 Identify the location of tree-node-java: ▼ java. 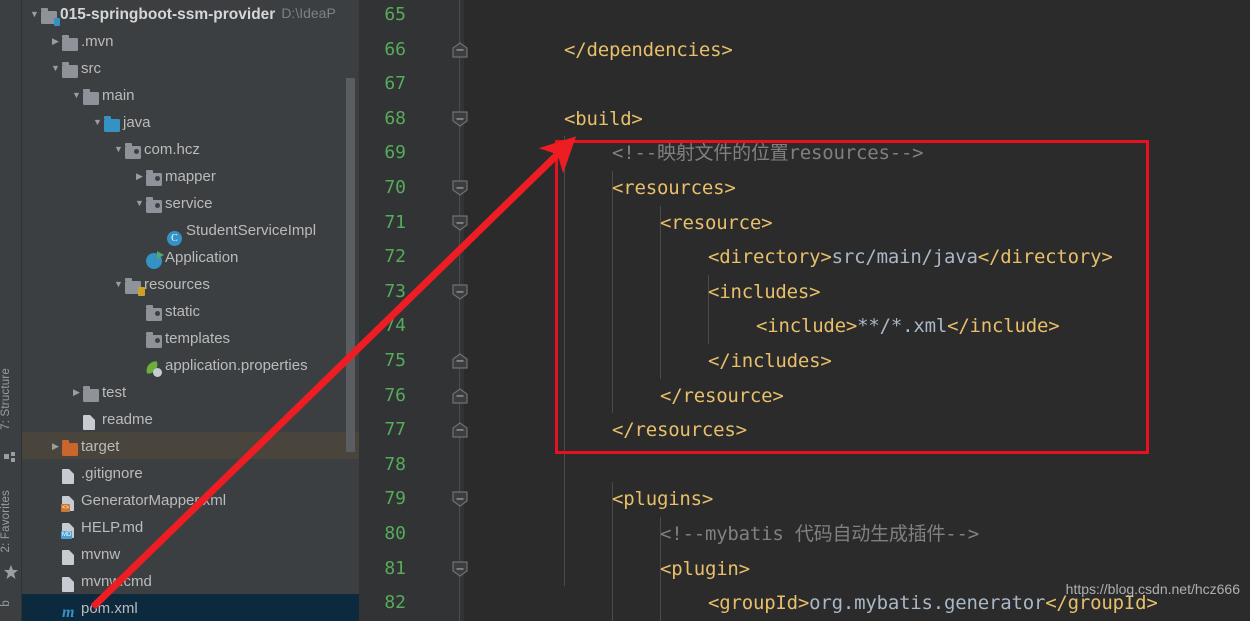
(190, 121).